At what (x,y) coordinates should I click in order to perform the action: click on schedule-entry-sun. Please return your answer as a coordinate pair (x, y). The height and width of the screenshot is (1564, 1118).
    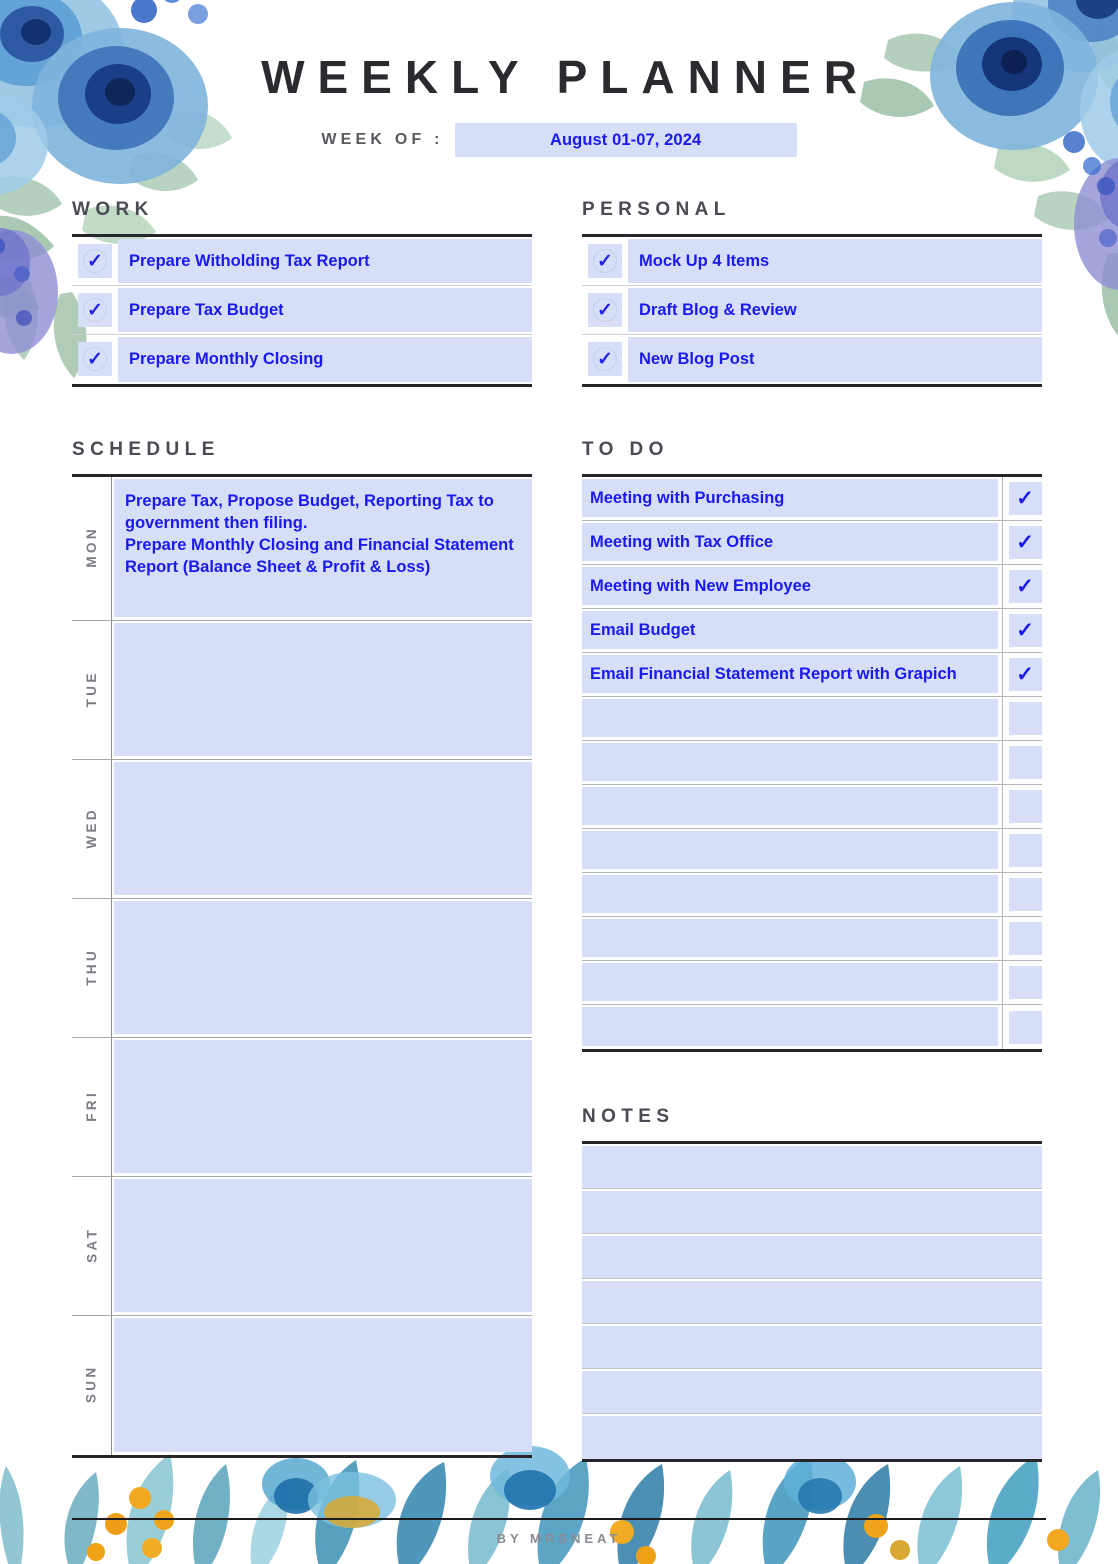
    Looking at the image, I should click on (323, 1385).